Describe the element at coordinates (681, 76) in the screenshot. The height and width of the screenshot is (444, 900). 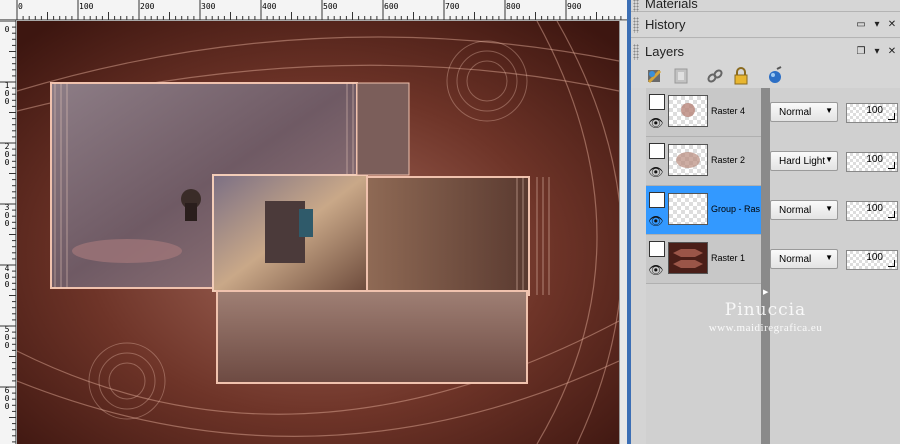
I see `new-mask-layer-icon` at that location.